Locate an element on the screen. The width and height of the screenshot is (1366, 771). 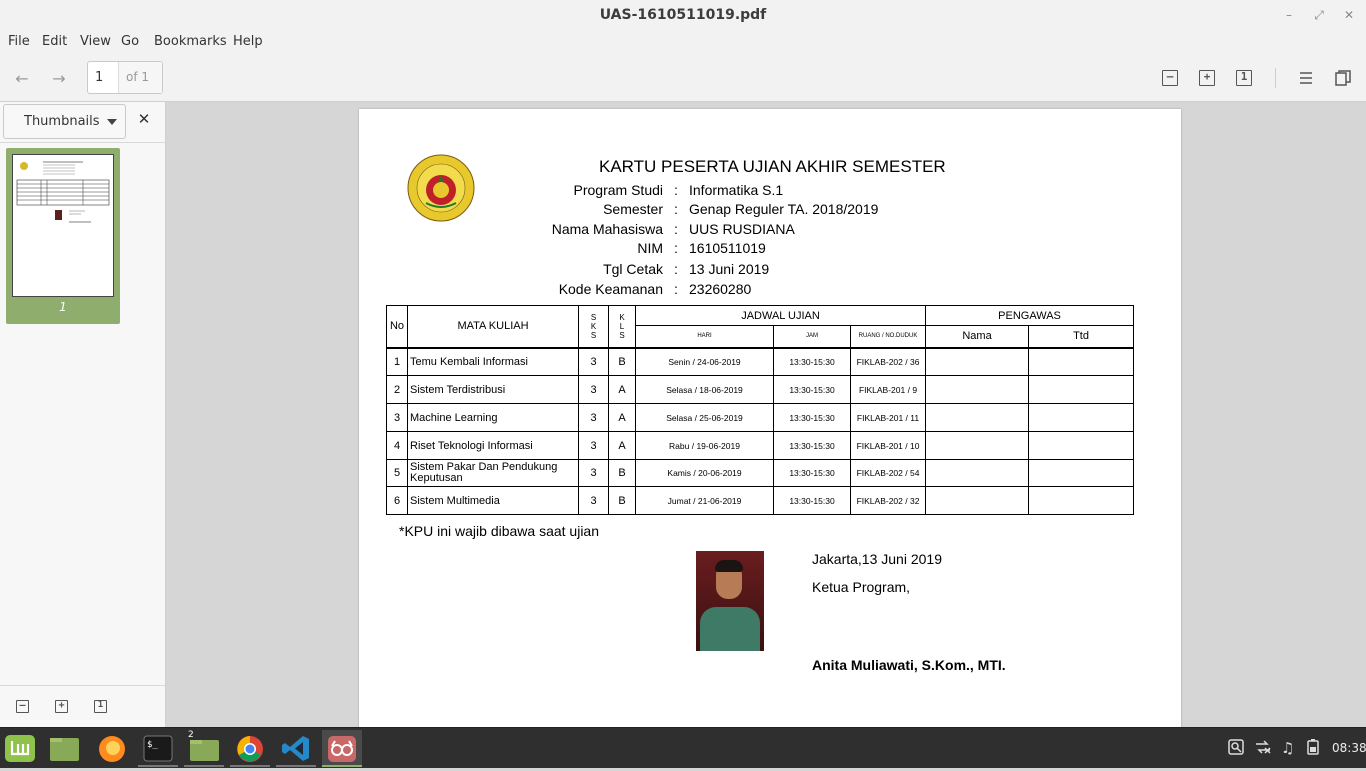
network-disconnected-icon is located at coordinates (1263, 749).